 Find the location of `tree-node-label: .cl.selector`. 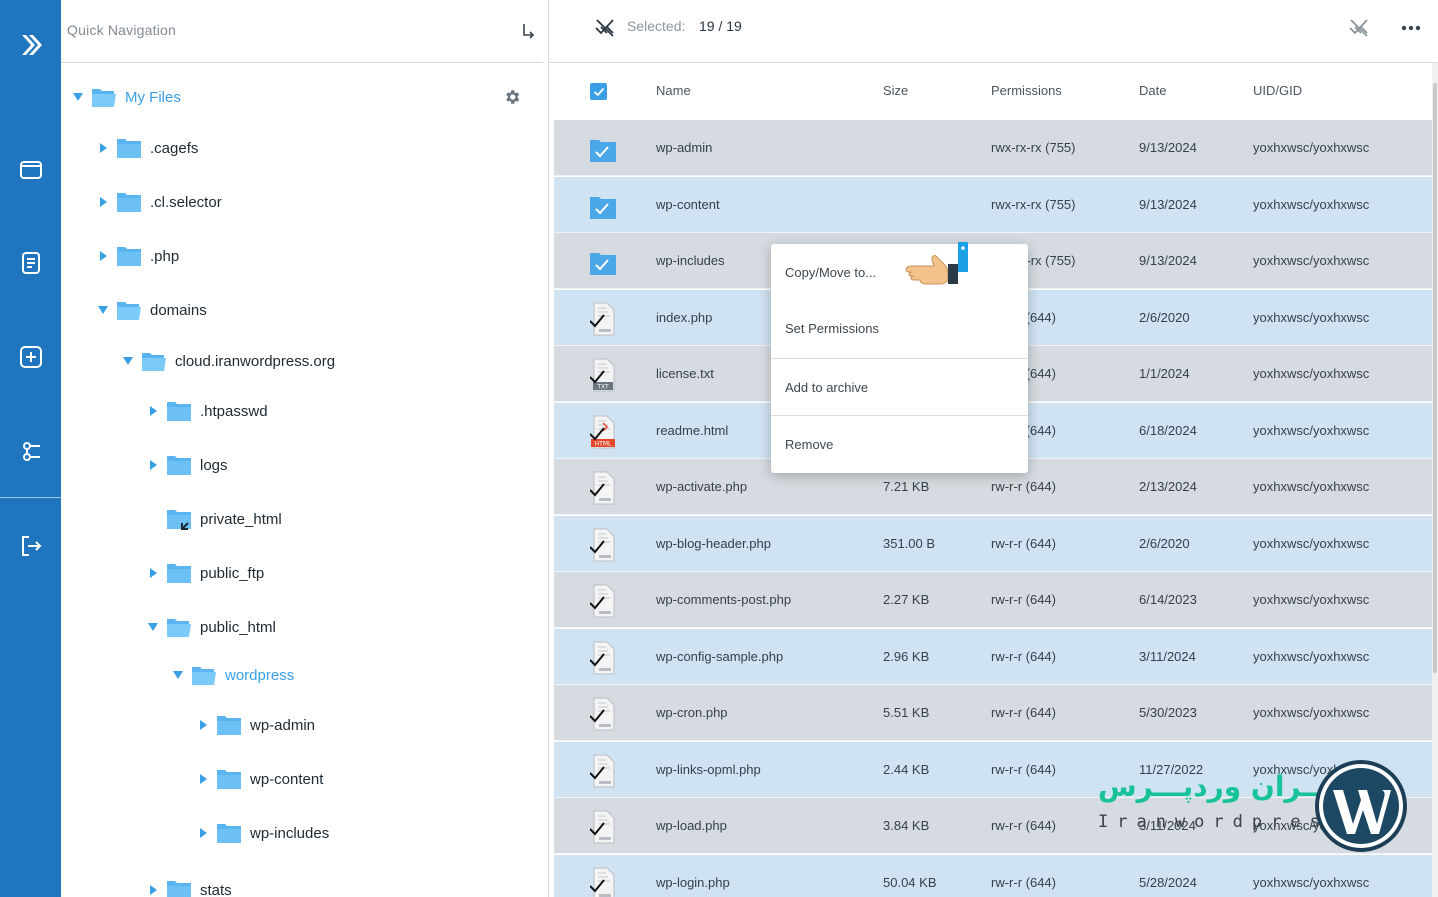

tree-node-label: .cl.selector is located at coordinates (186, 202).